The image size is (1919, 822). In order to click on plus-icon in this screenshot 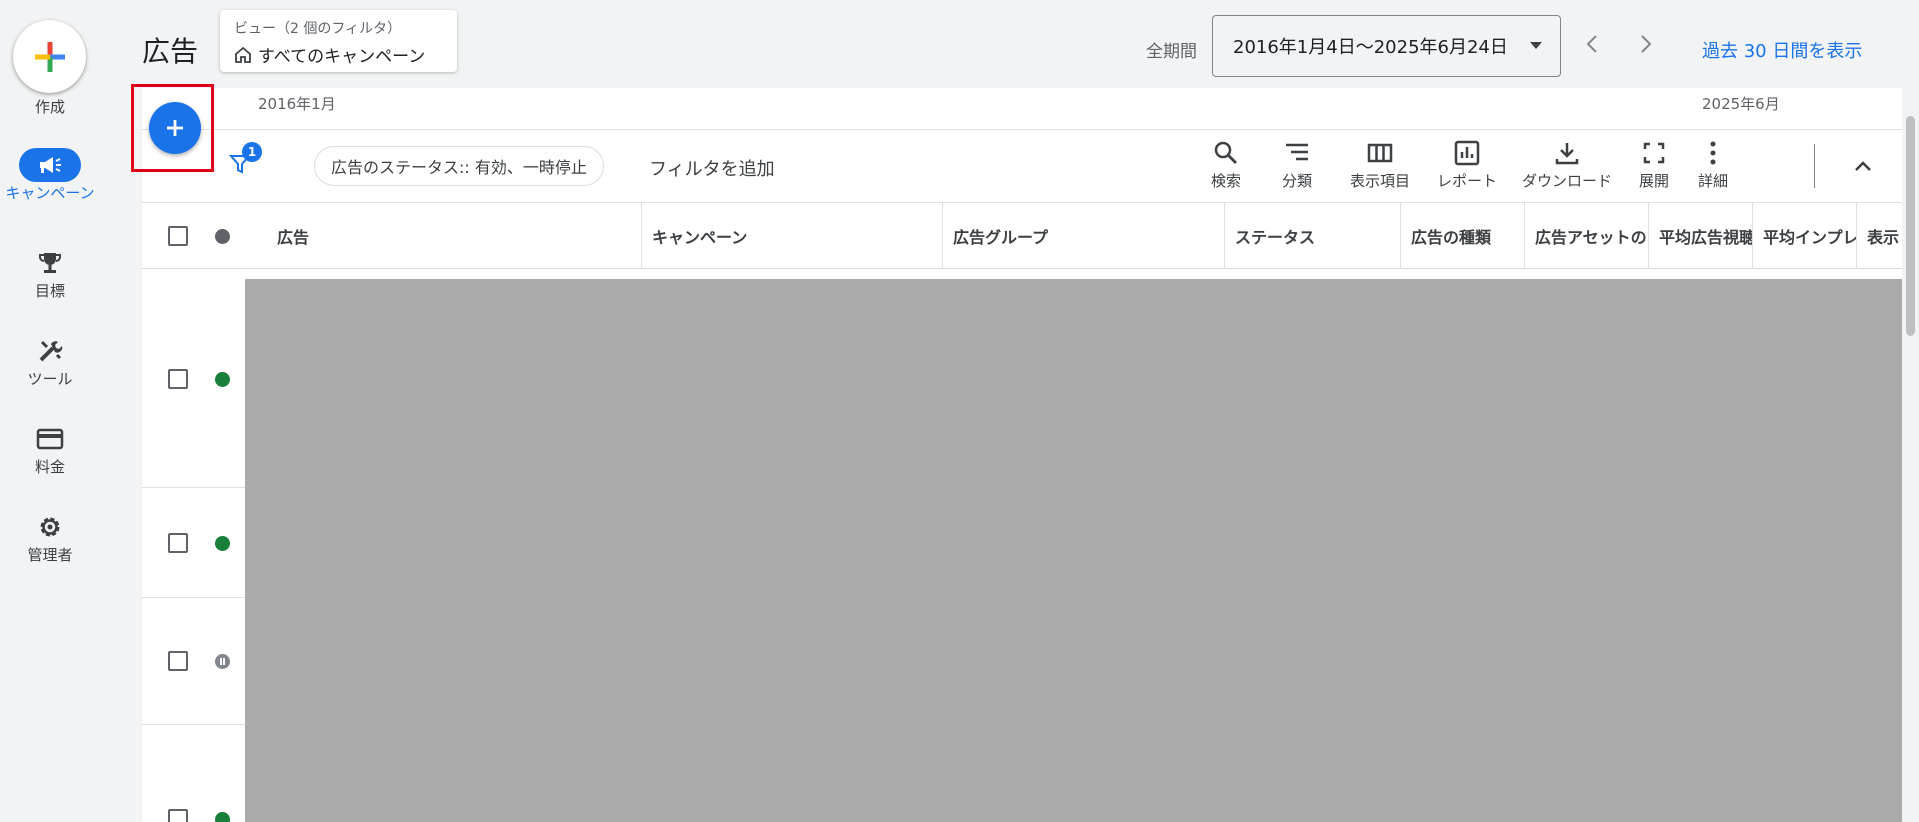, I will do `click(175, 128)`.